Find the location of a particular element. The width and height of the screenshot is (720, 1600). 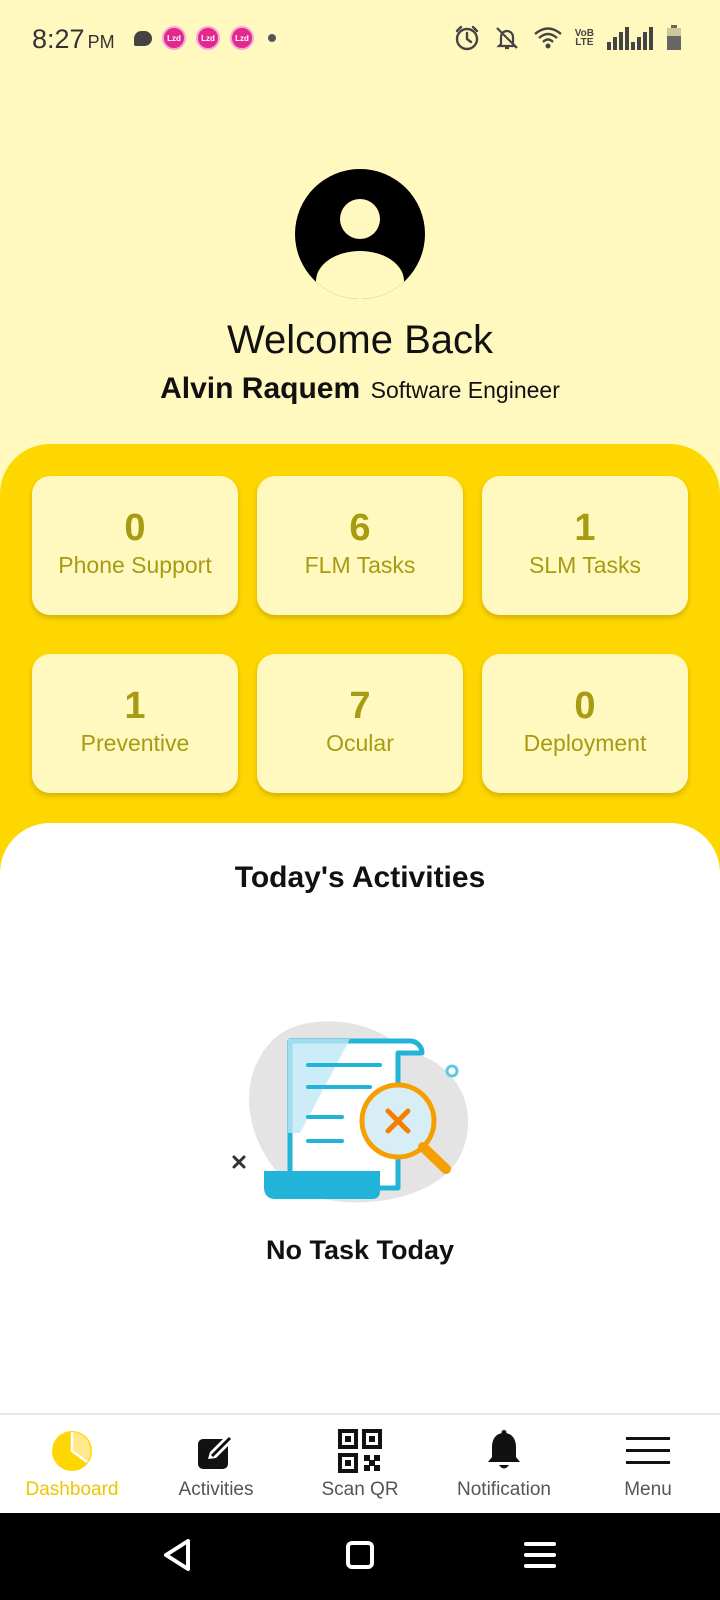

stat-label: Preventive is located at coordinates (135, 743).